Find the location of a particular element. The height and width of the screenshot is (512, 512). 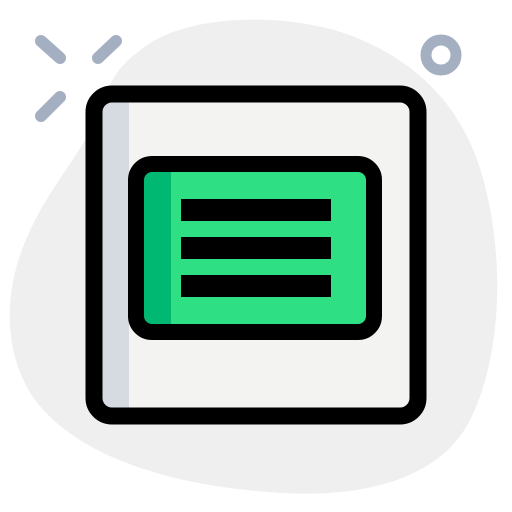

sparkle-dash-bottom-left is located at coordinates (50, 106).